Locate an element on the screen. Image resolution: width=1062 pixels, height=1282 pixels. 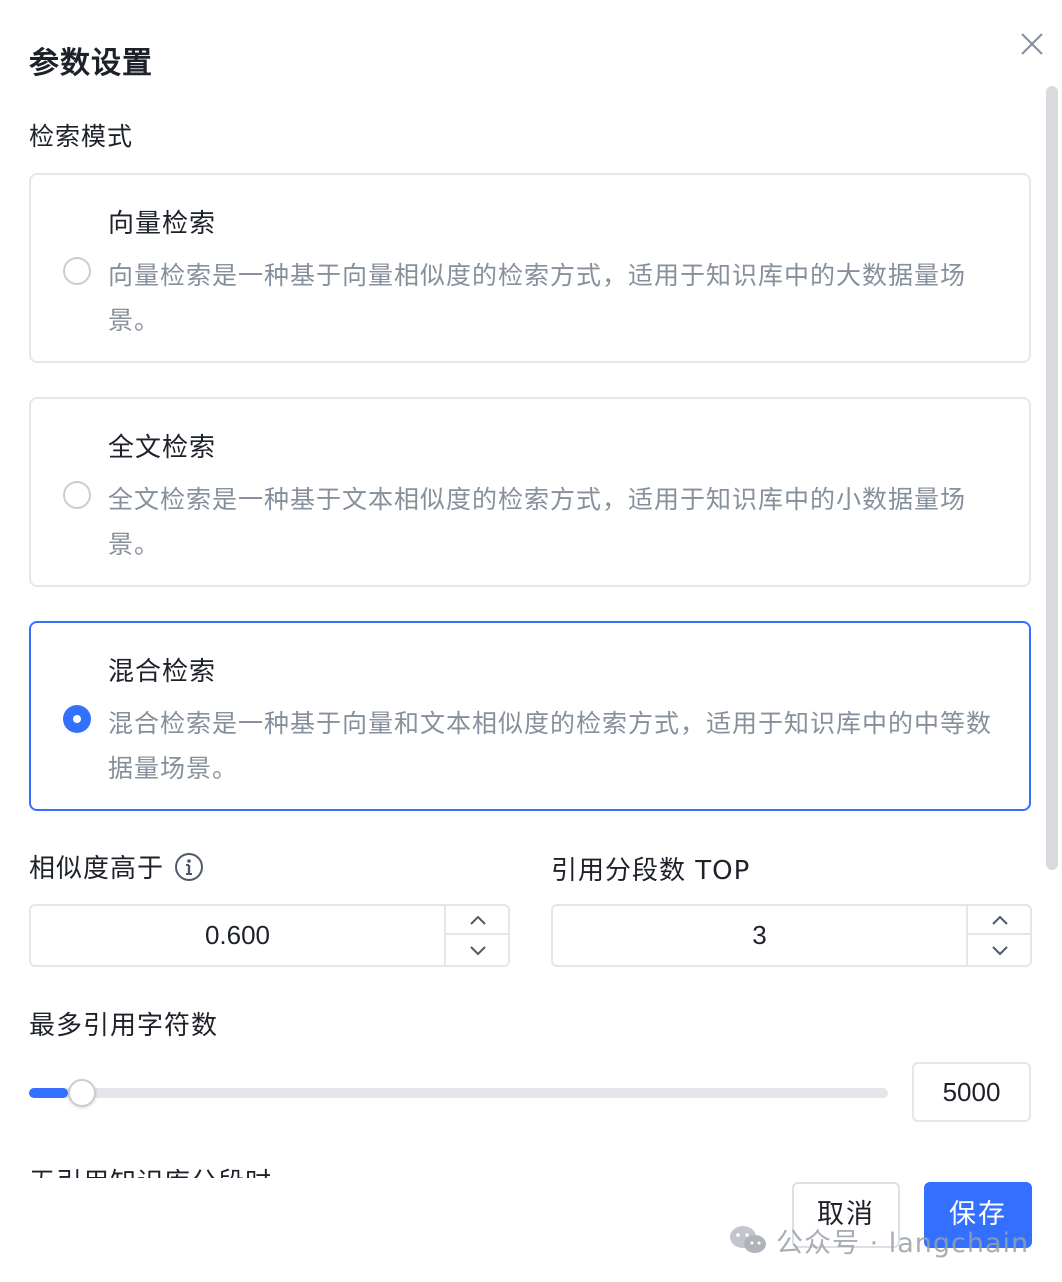
slider-track is located at coordinates (458, 1093).